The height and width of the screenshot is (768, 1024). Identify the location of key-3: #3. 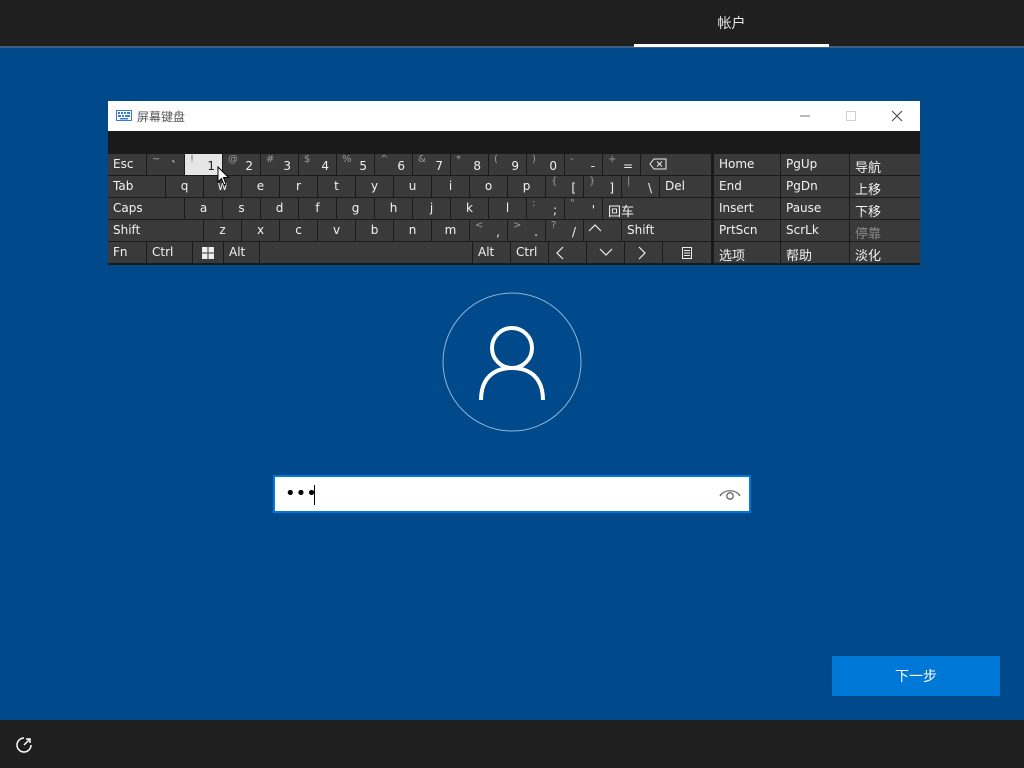
(279, 164).